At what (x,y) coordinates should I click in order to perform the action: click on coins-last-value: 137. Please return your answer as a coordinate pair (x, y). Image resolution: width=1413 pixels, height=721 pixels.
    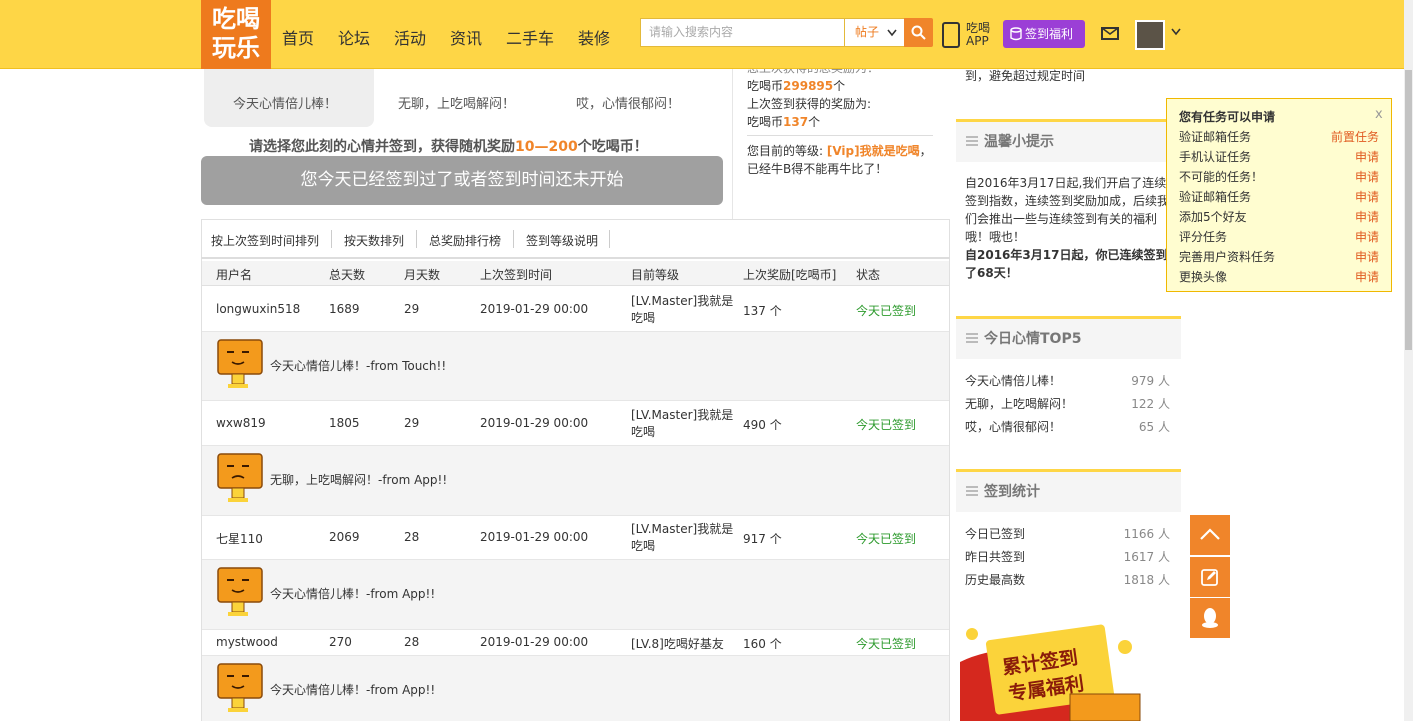
    Looking at the image, I should click on (796, 122).